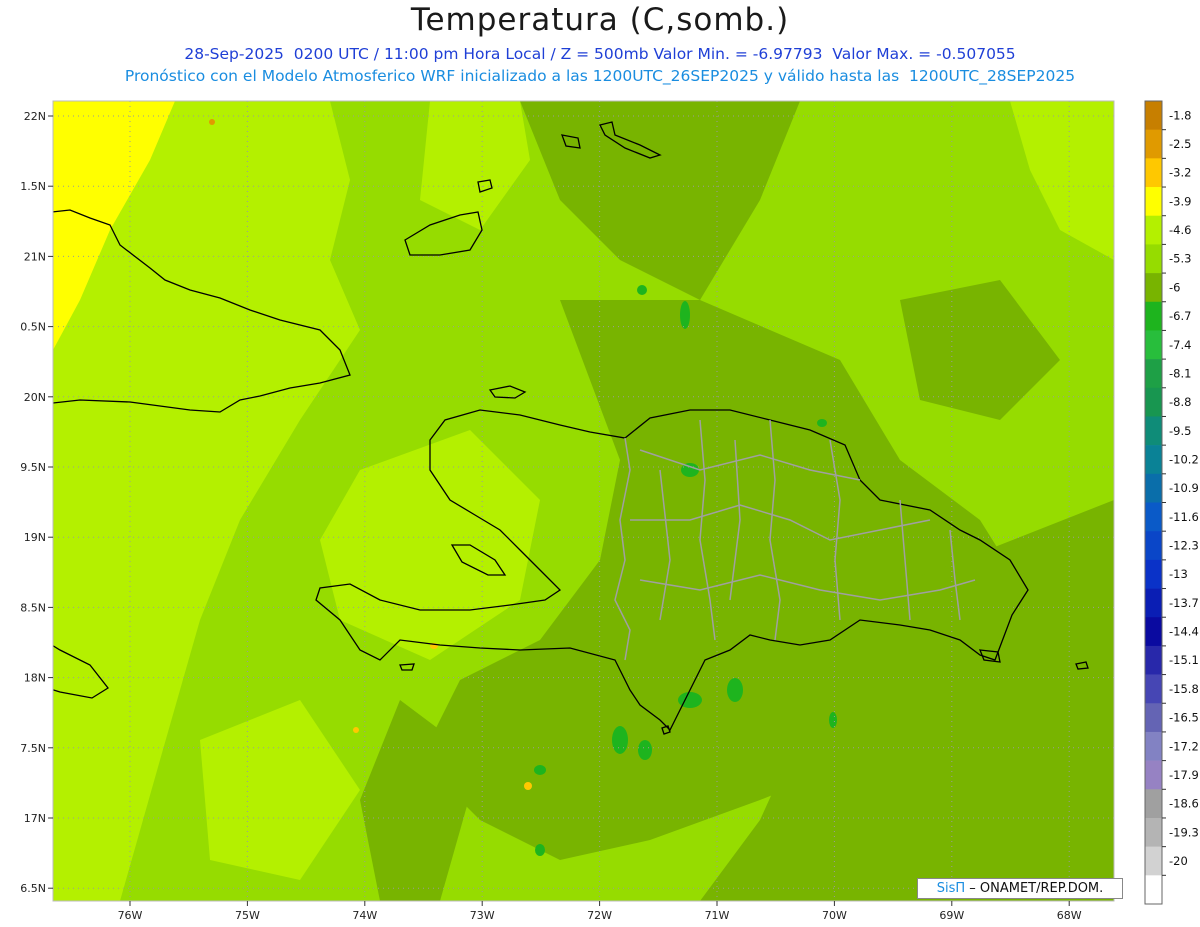 This screenshot has height=927, width=1200. I want to click on lon-tick-label: 75W, so click(247, 915).